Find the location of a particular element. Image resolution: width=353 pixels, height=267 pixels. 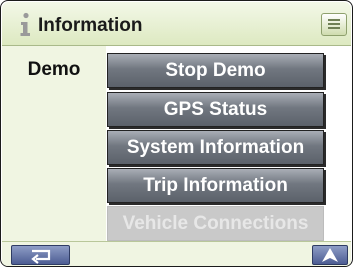

navigation-arrow-icon is located at coordinates (330, 255).